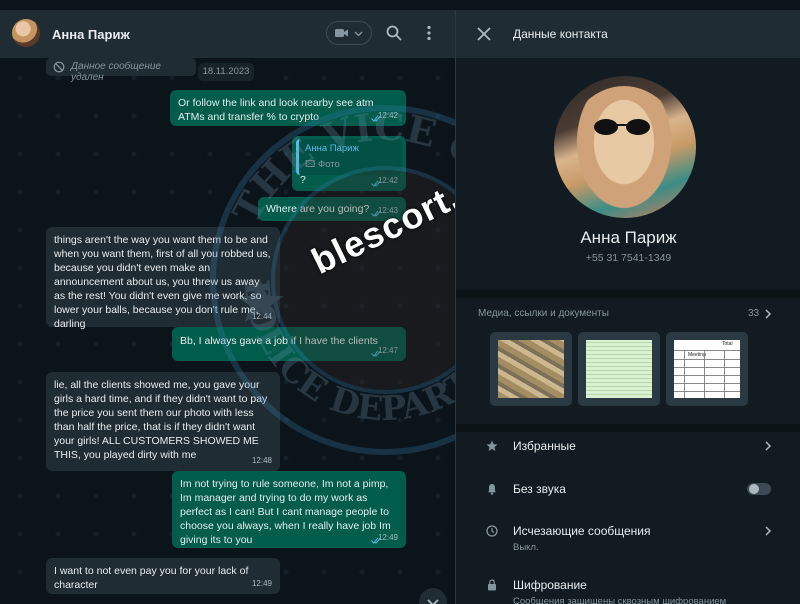  What do you see at coordinates (624, 152) in the screenshot?
I see `profile-photo-face` at bounding box center [624, 152].